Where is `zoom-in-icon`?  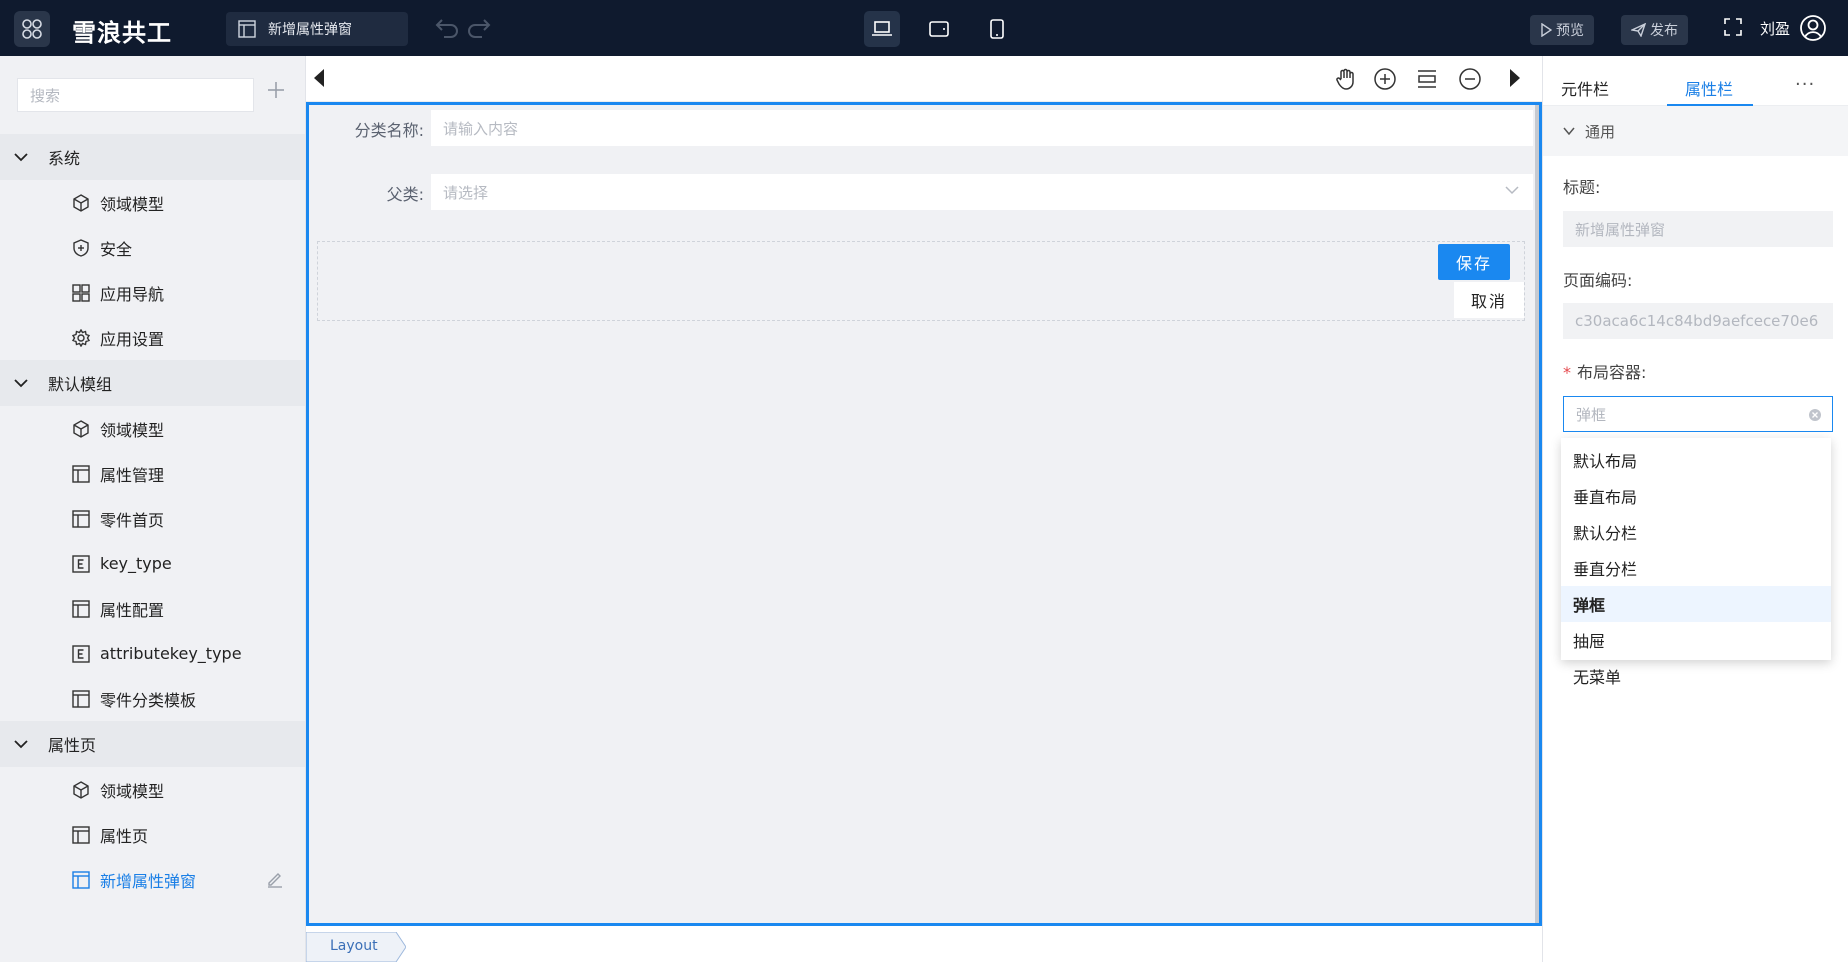
zoom-in-icon is located at coordinates (1385, 79).